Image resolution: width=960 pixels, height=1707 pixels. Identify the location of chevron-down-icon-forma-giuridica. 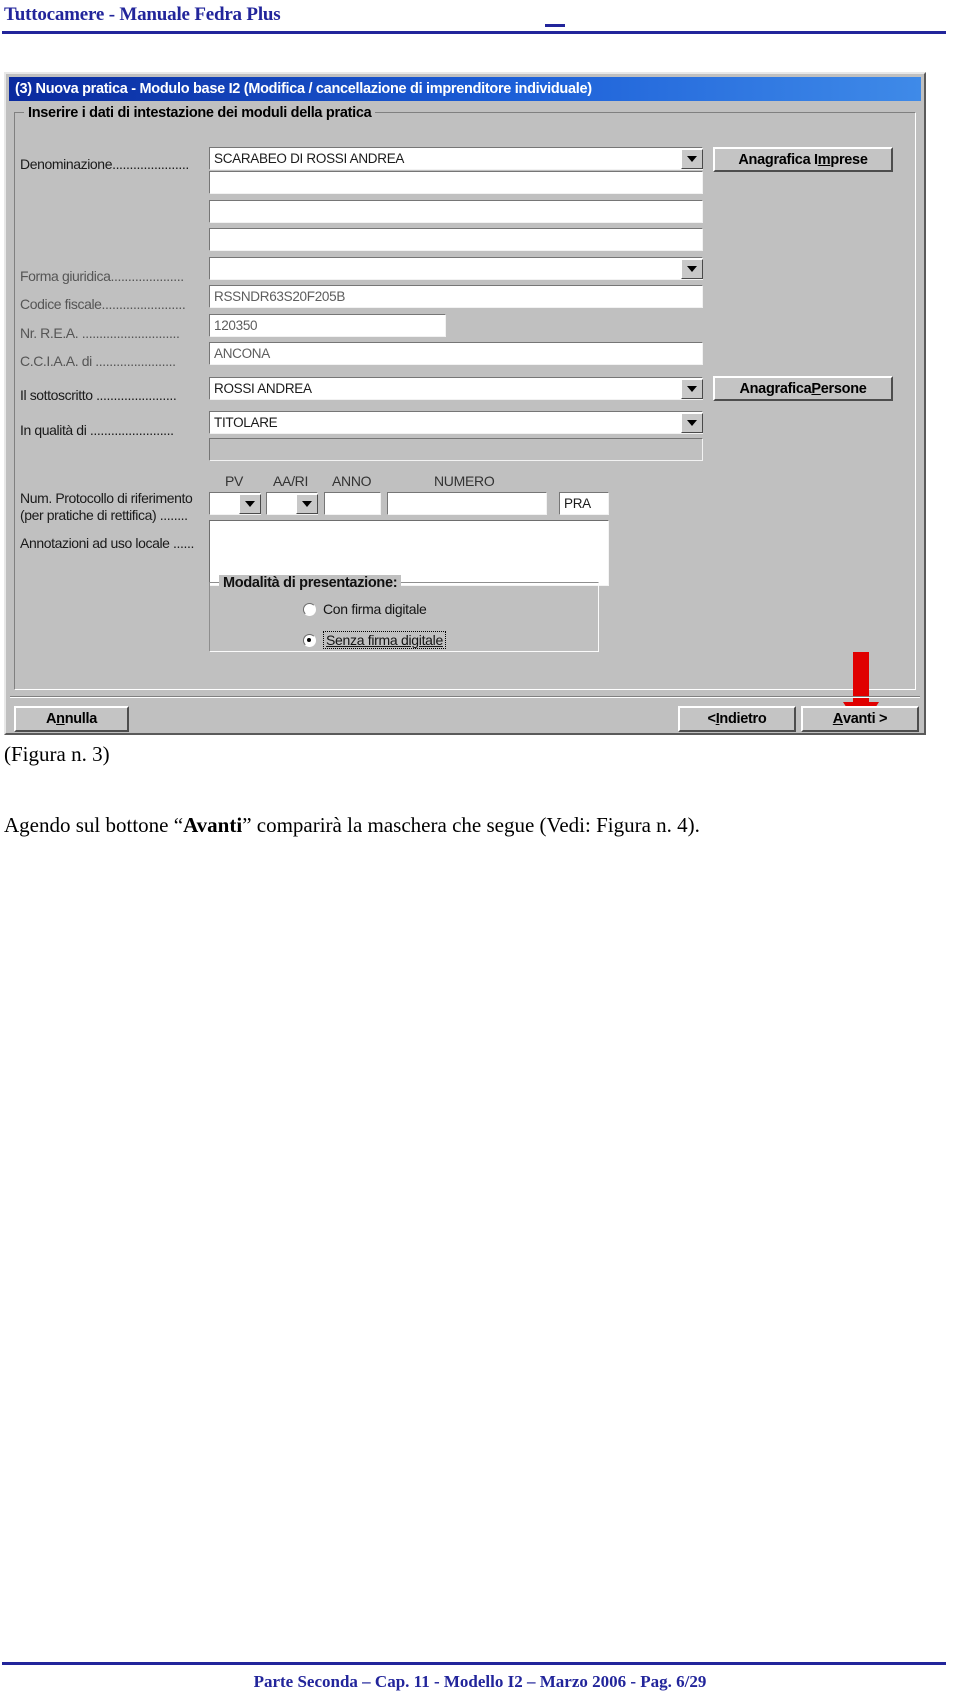
(692, 269).